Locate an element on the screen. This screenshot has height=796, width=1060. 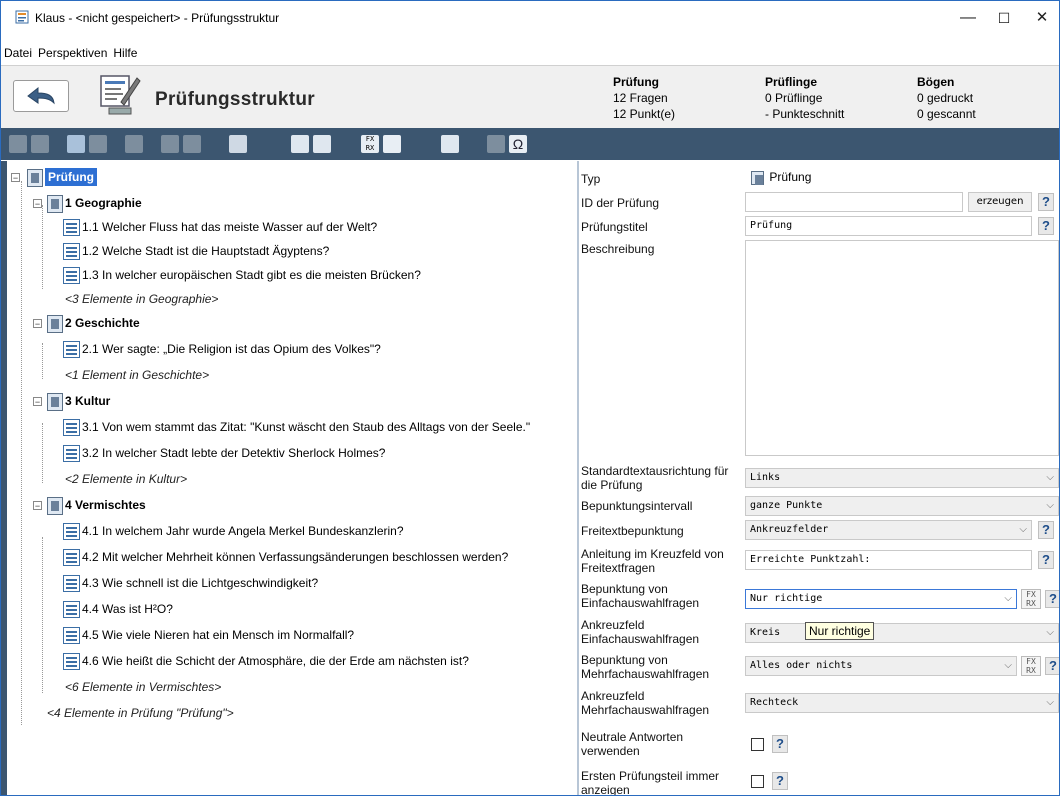
first-part-checkbox is located at coordinates (757, 781).